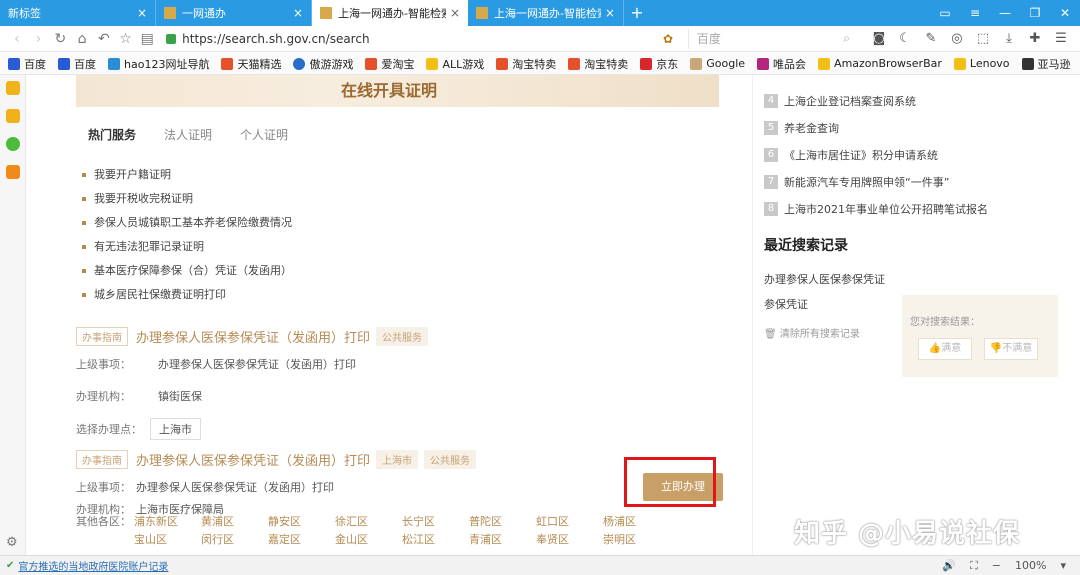 The image size is (1080, 575). I want to click on browser-tab-active: 上海一网通办-智能检索 ×, so click(390, 13).